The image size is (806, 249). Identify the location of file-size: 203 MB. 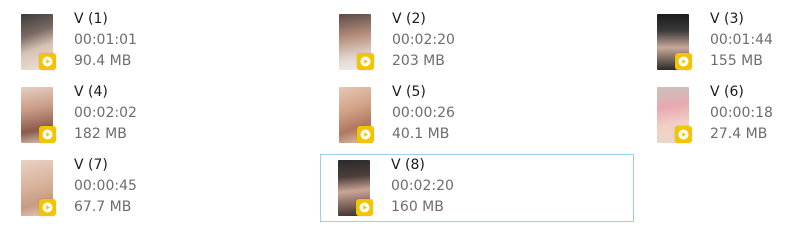
(418, 61).